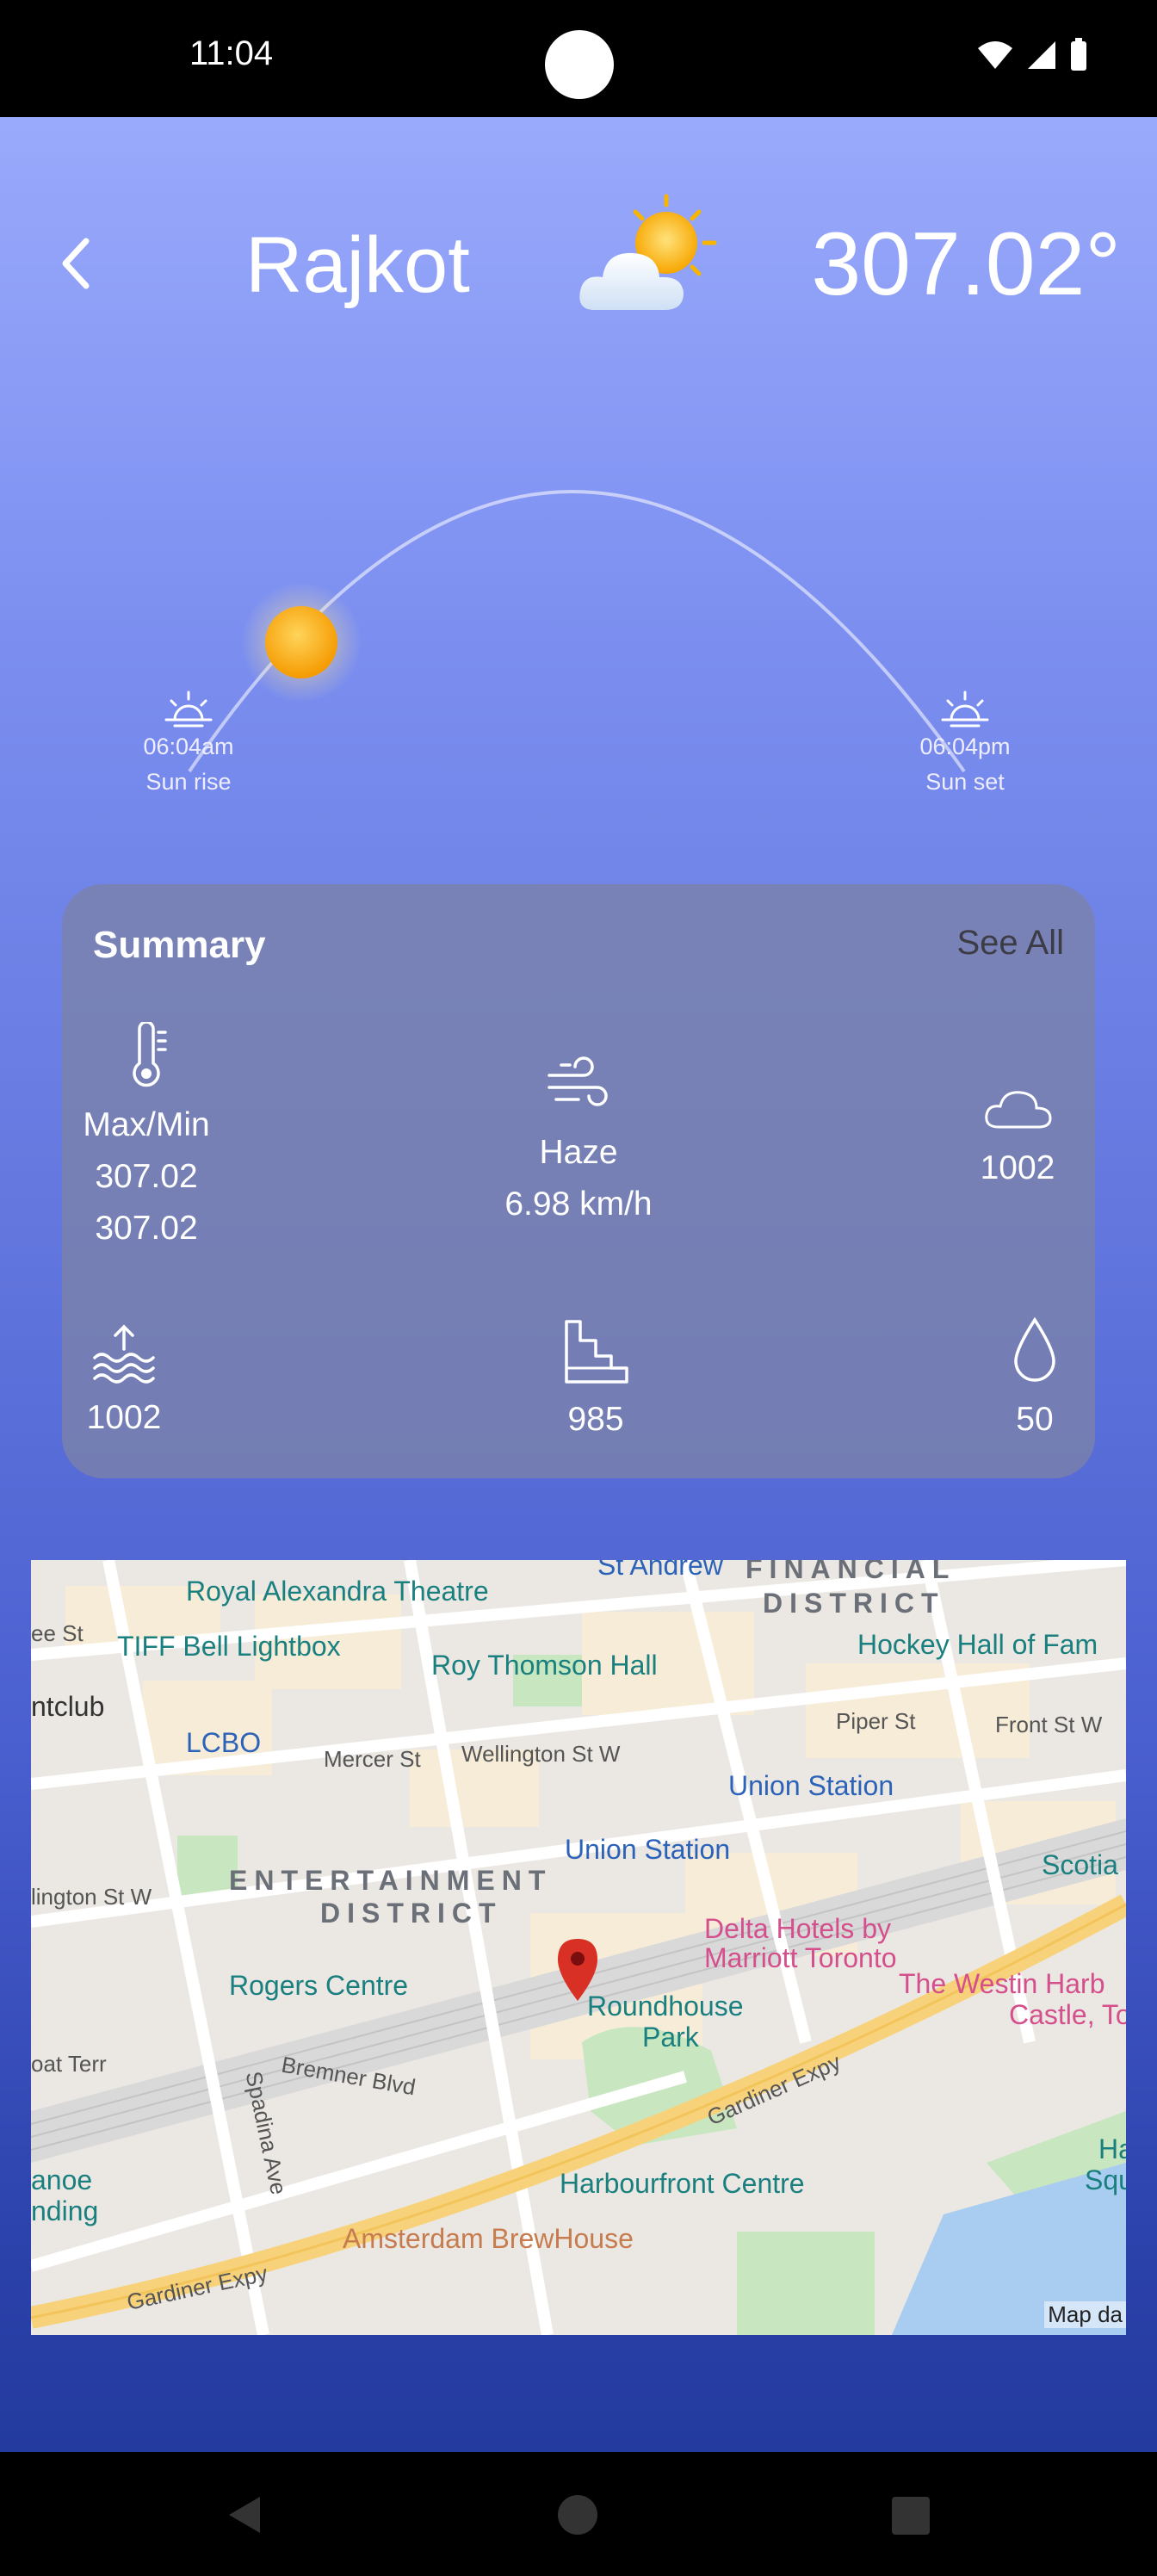 The width and height of the screenshot is (1157, 2576). Describe the element at coordinates (1018, 1167) in the screenshot. I see `clouds-value: 1002` at that location.